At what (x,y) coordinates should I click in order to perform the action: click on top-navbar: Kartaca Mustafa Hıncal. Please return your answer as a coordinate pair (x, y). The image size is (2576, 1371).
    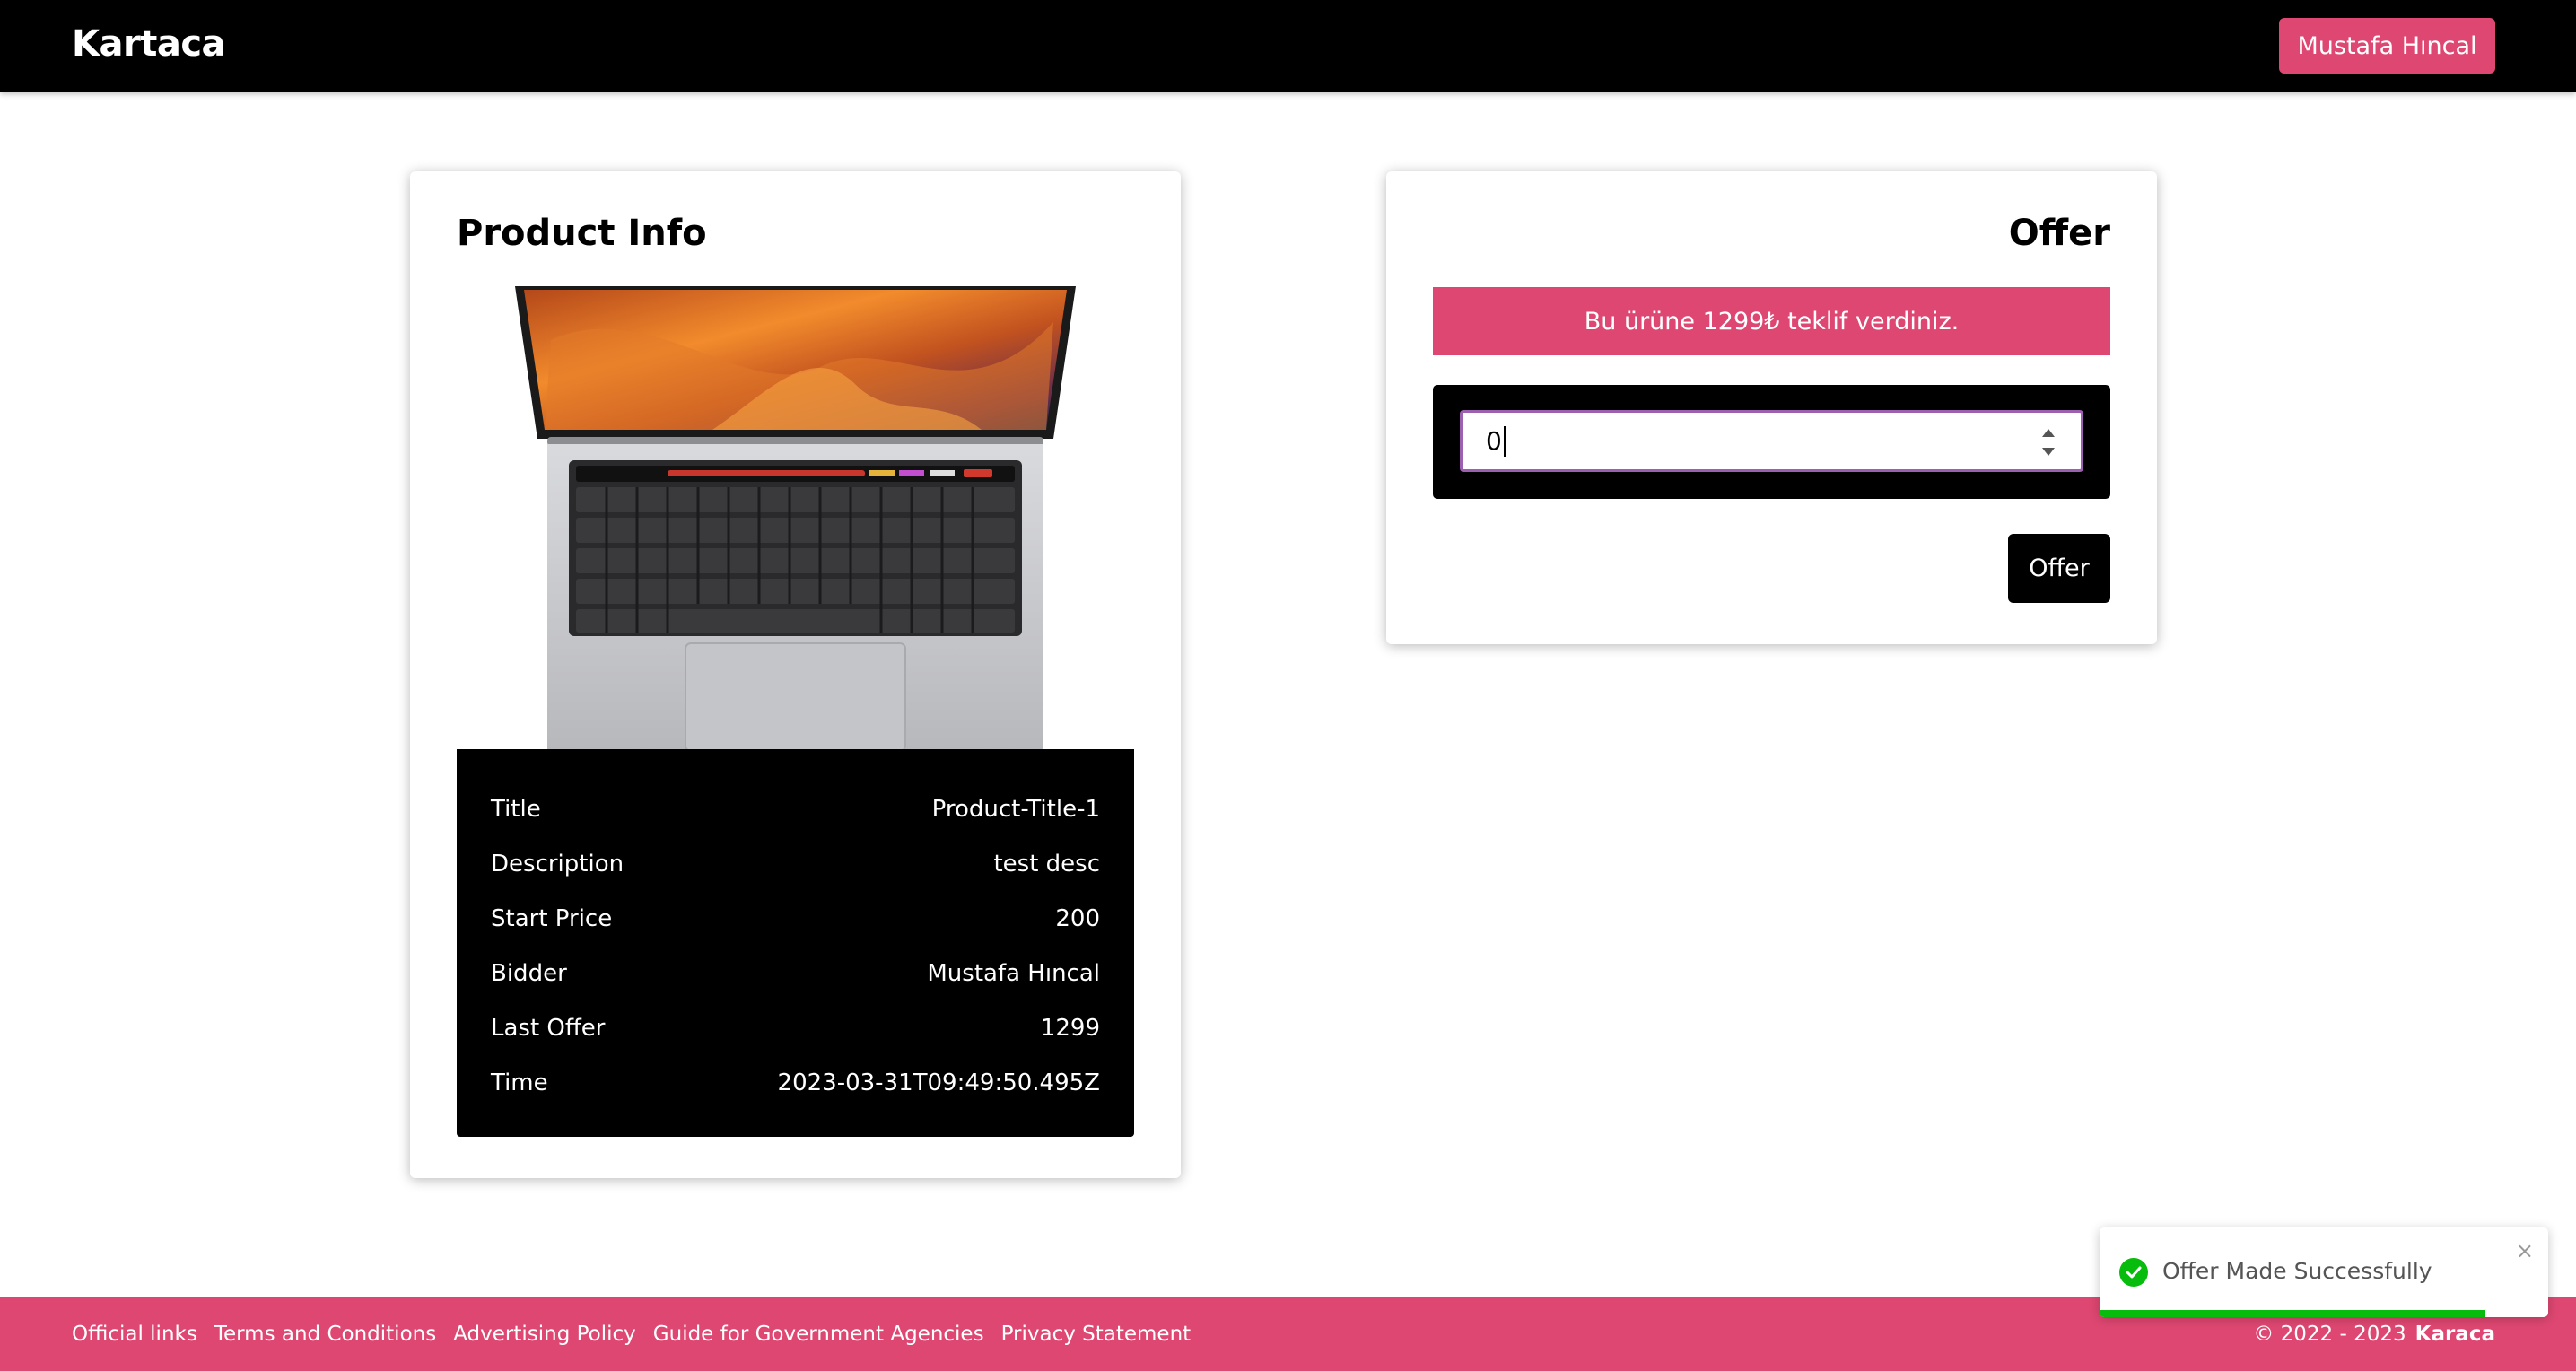
    Looking at the image, I should click on (1288, 46).